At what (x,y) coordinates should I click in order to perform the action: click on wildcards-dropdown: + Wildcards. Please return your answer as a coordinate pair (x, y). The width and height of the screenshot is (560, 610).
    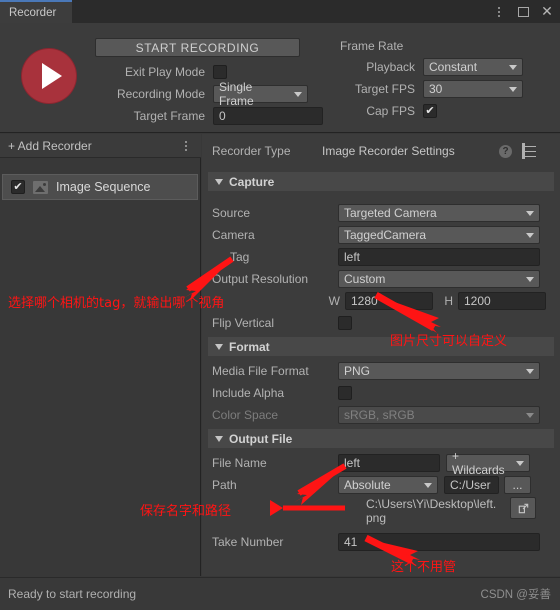
    Looking at the image, I should click on (488, 463).